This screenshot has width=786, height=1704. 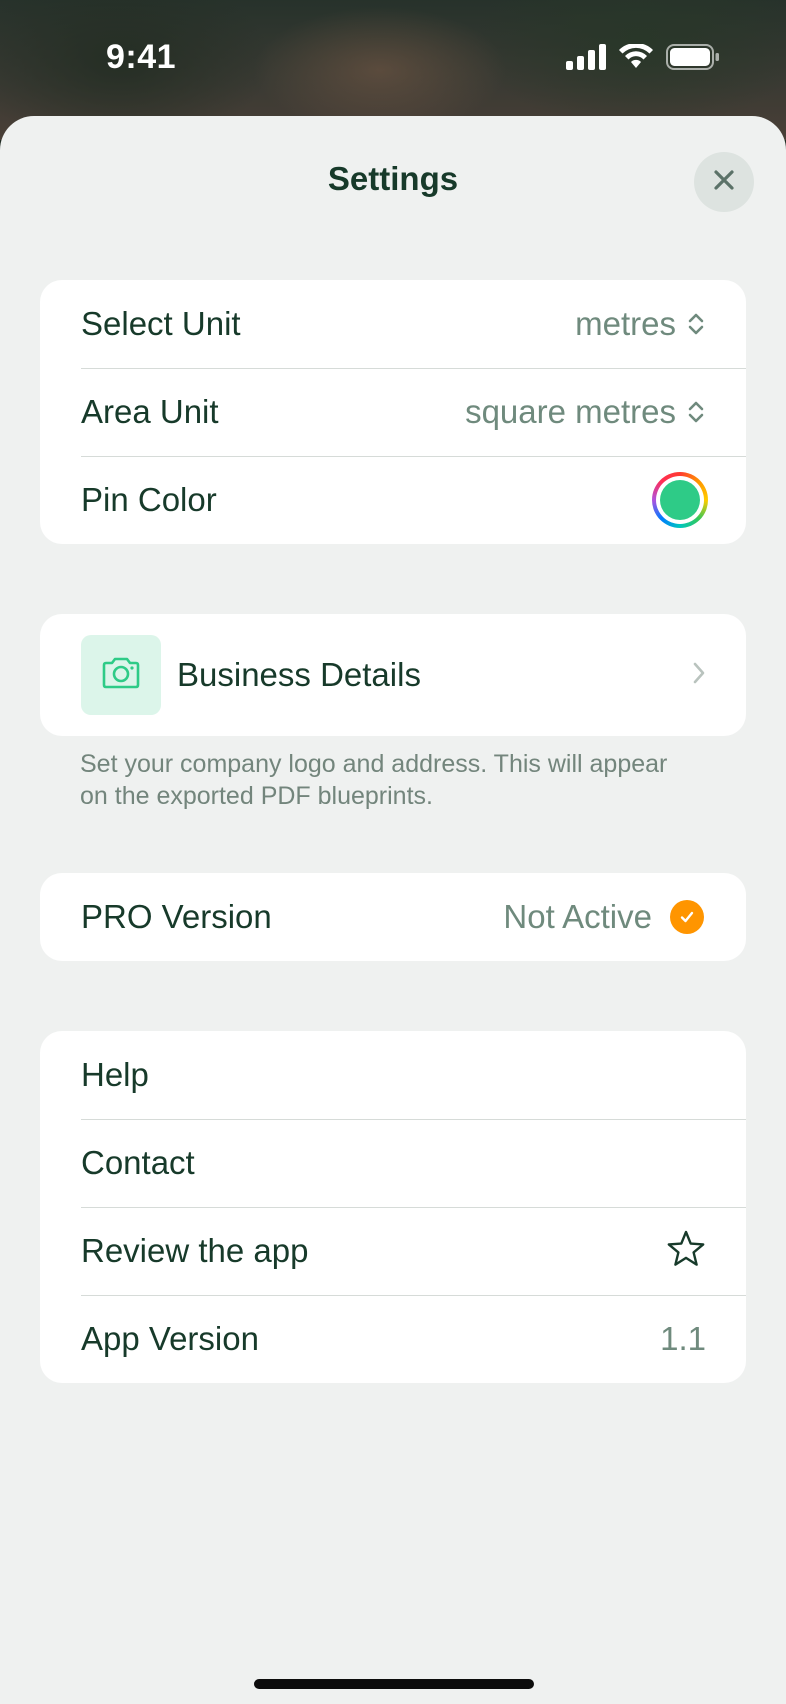 I want to click on select-unit-row: Select Unit metres, so click(x=393, y=324).